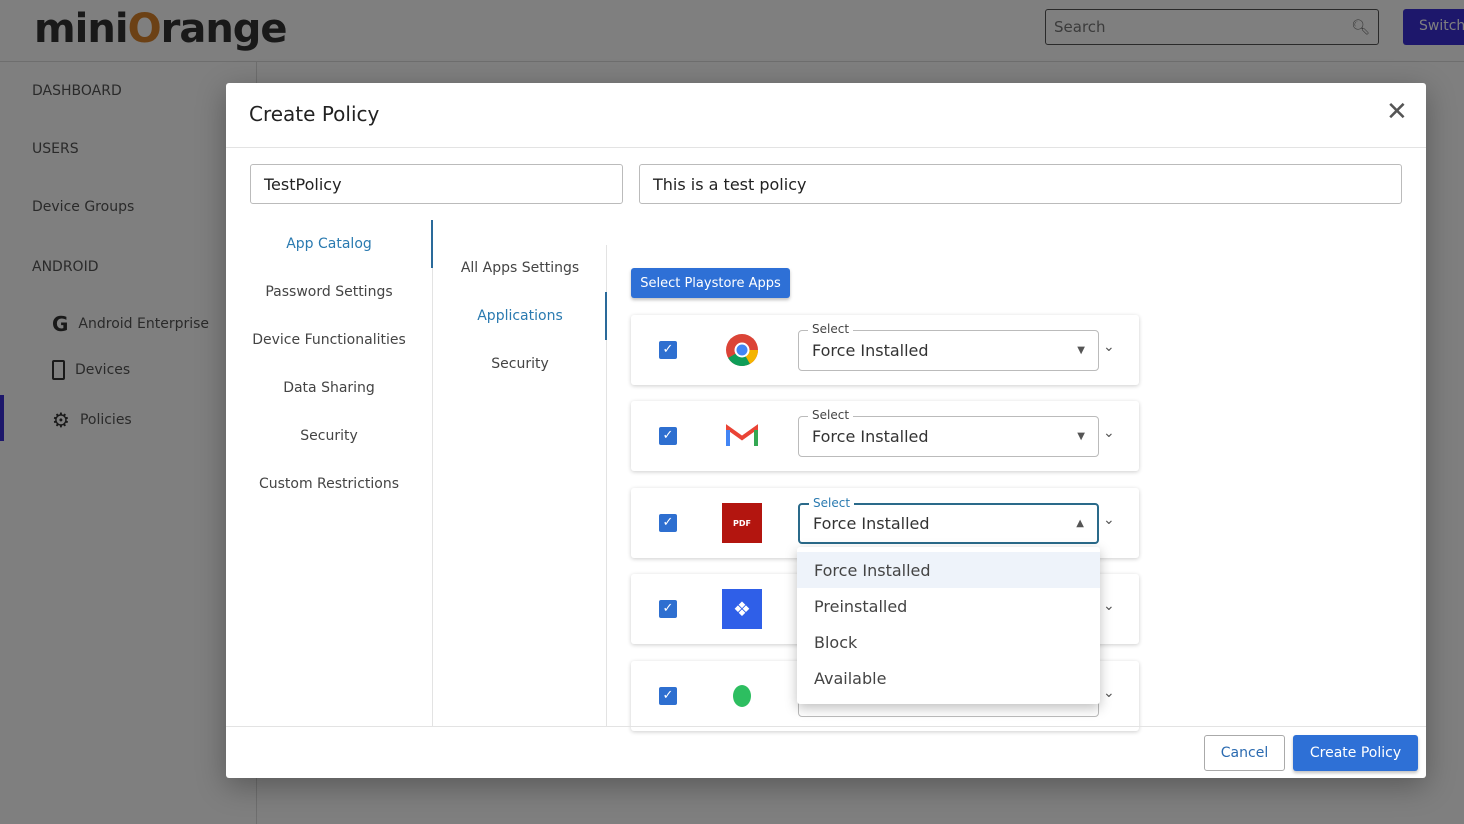 Image resolution: width=1464 pixels, height=824 pixels. Describe the element at coordinates (436, 184) in the screenshot. I see `policy-name-input: TestPolicy` at that location.